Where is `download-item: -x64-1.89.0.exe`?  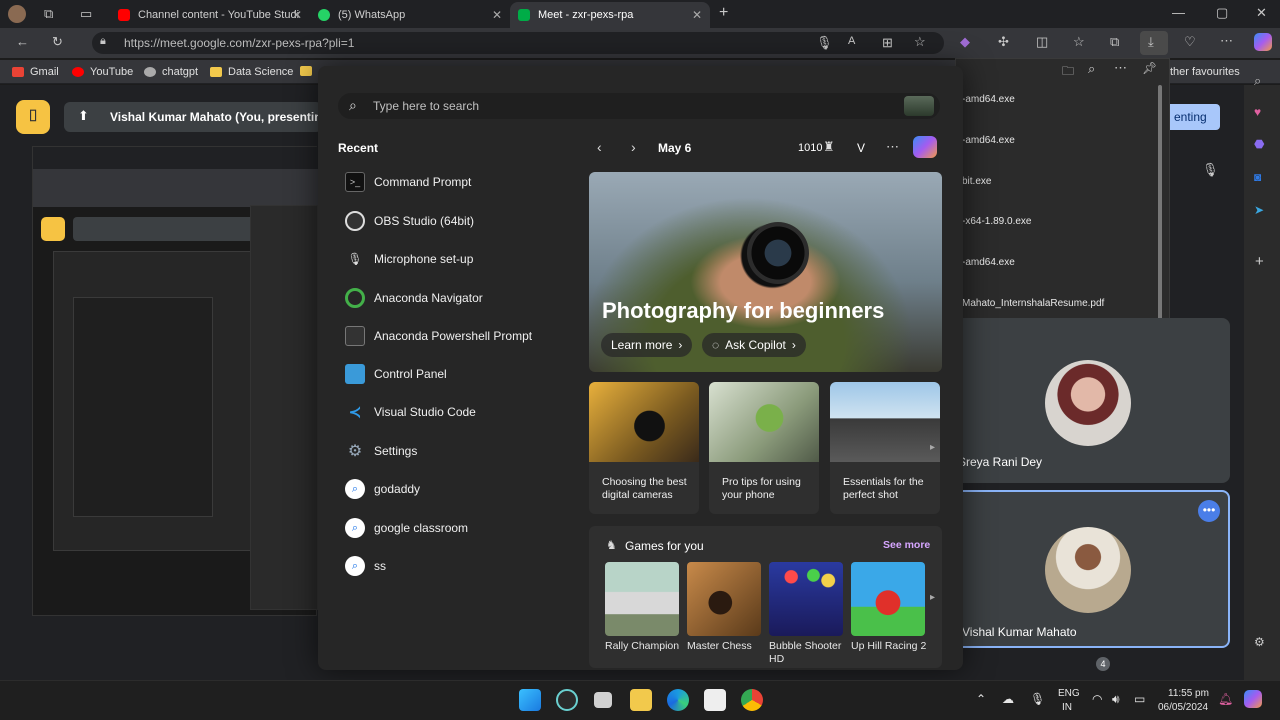
download-item: -x64-1.89.0.exe is located at coordinates (997, 221).